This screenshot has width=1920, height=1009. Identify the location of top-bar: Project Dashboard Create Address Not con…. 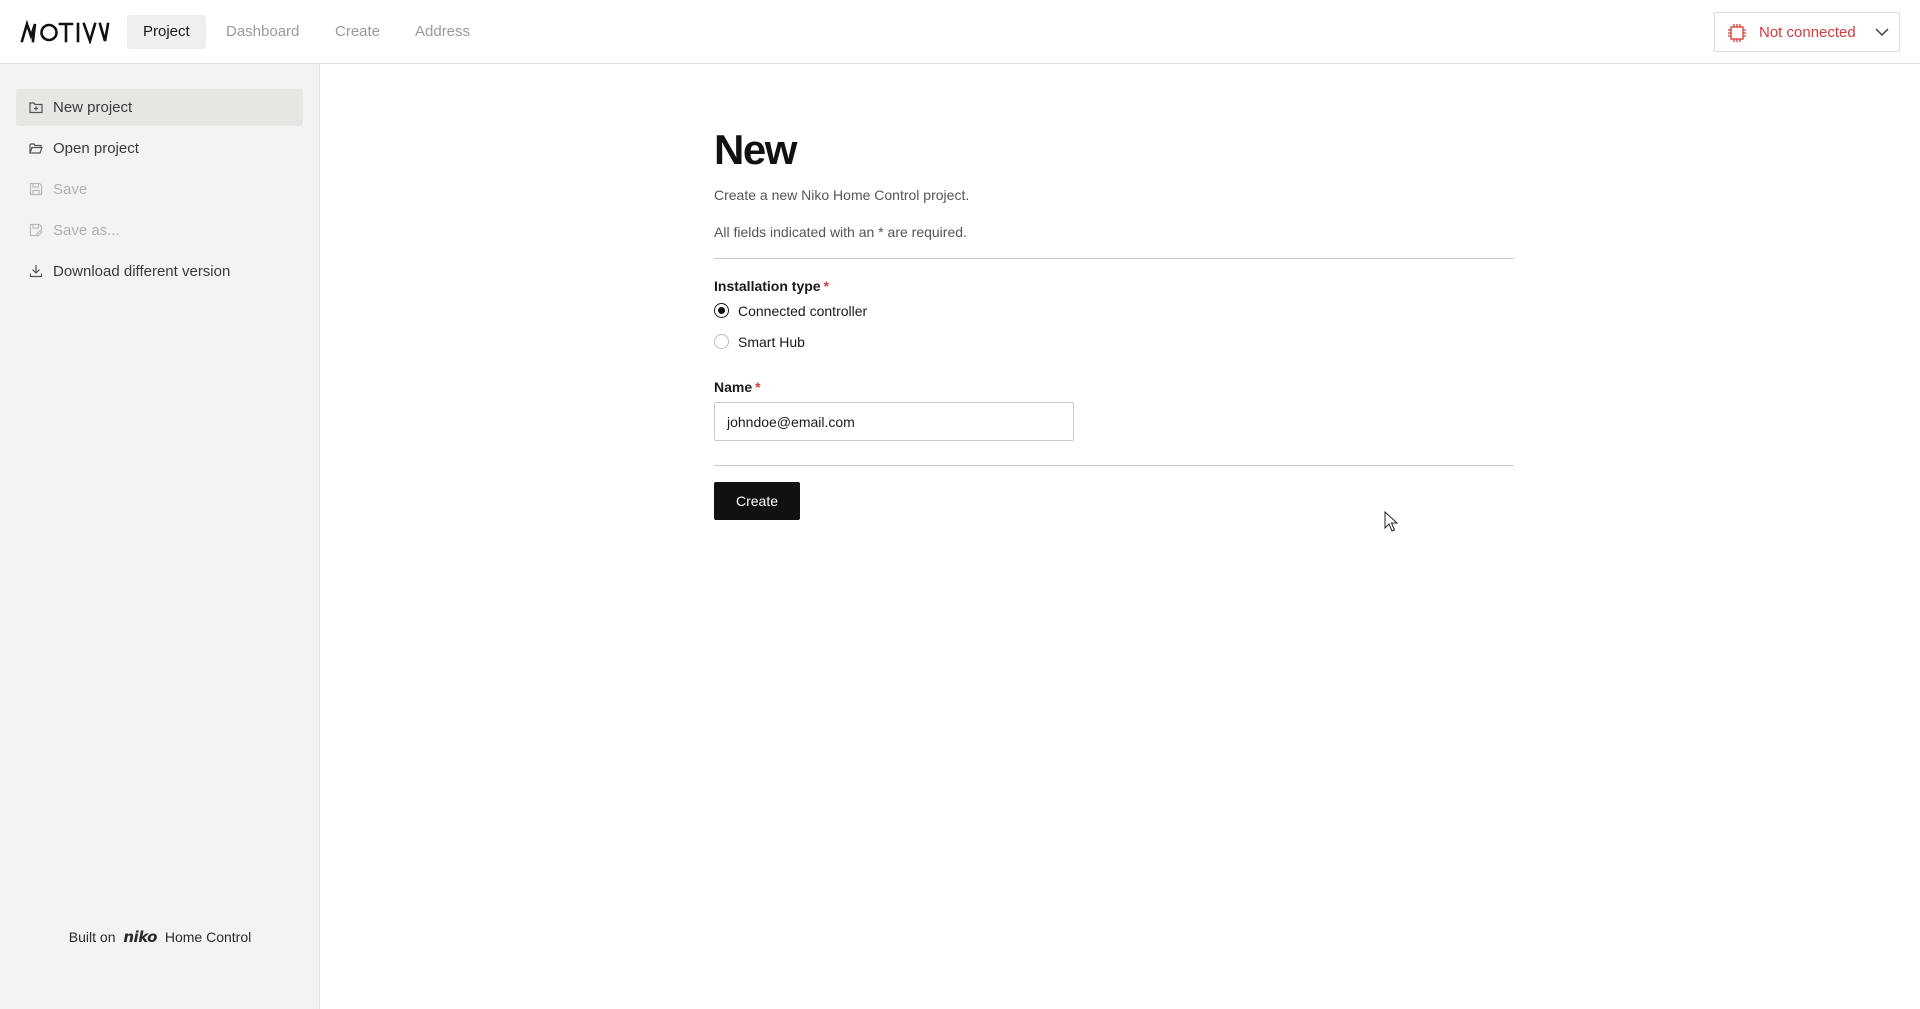
(960, 32).